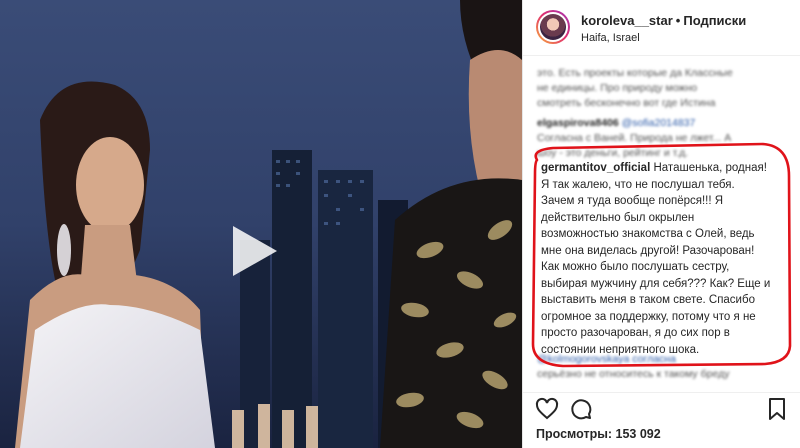 This screenshot has width=800, height=448. What do you see at coordinates (626, 103) in the screenshot?
I see `comment-text: смотреть бесконечно вот где Истина` at bounding box center [626, 103].